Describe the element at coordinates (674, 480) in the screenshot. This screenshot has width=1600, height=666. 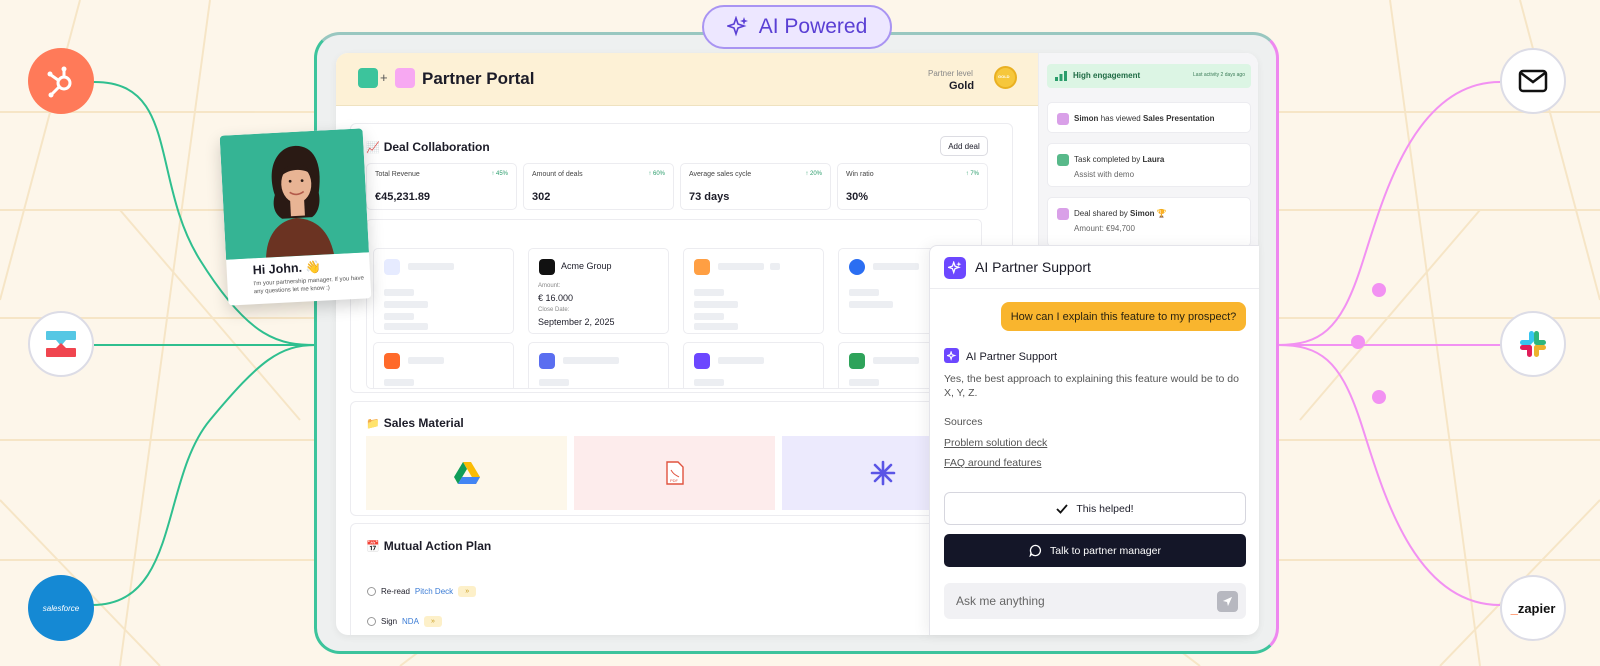
I see `svg-text: PDF` at that location.